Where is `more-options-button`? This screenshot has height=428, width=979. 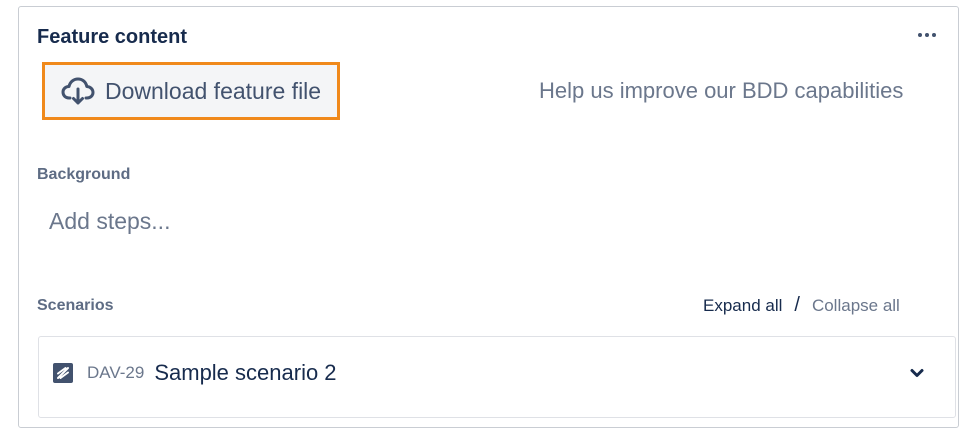
more-options-button is located at coordinates (927, 35).